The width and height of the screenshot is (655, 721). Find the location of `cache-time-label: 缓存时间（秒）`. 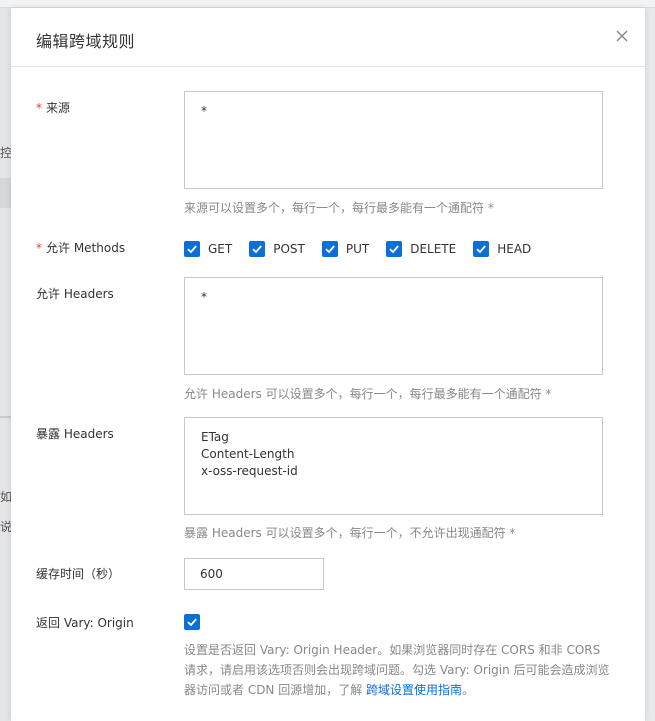

cache-time-label: 缓存时间（秒） is located at coordinates (78, 574).